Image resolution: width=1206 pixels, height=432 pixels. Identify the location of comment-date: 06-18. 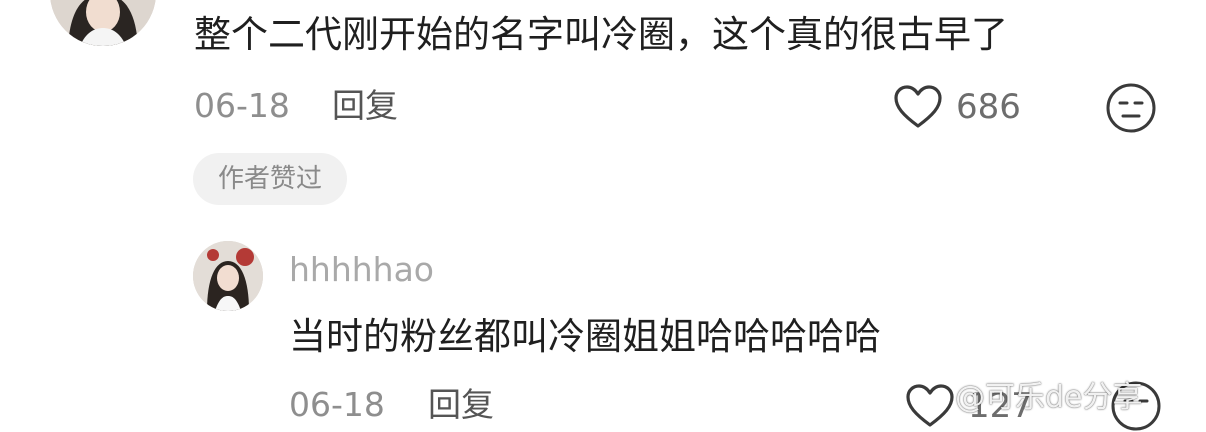
(242, 105).